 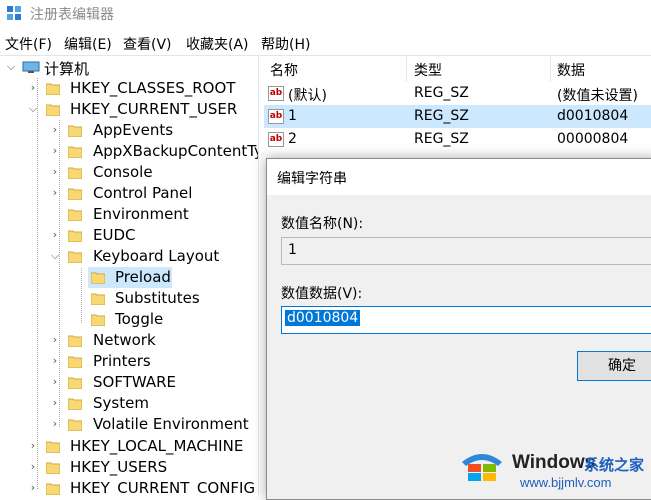 What do you see at coordinates (114, 235) in the screenshot?
I see `tree-item-label: EUDC` at bounding box center [114, 235].